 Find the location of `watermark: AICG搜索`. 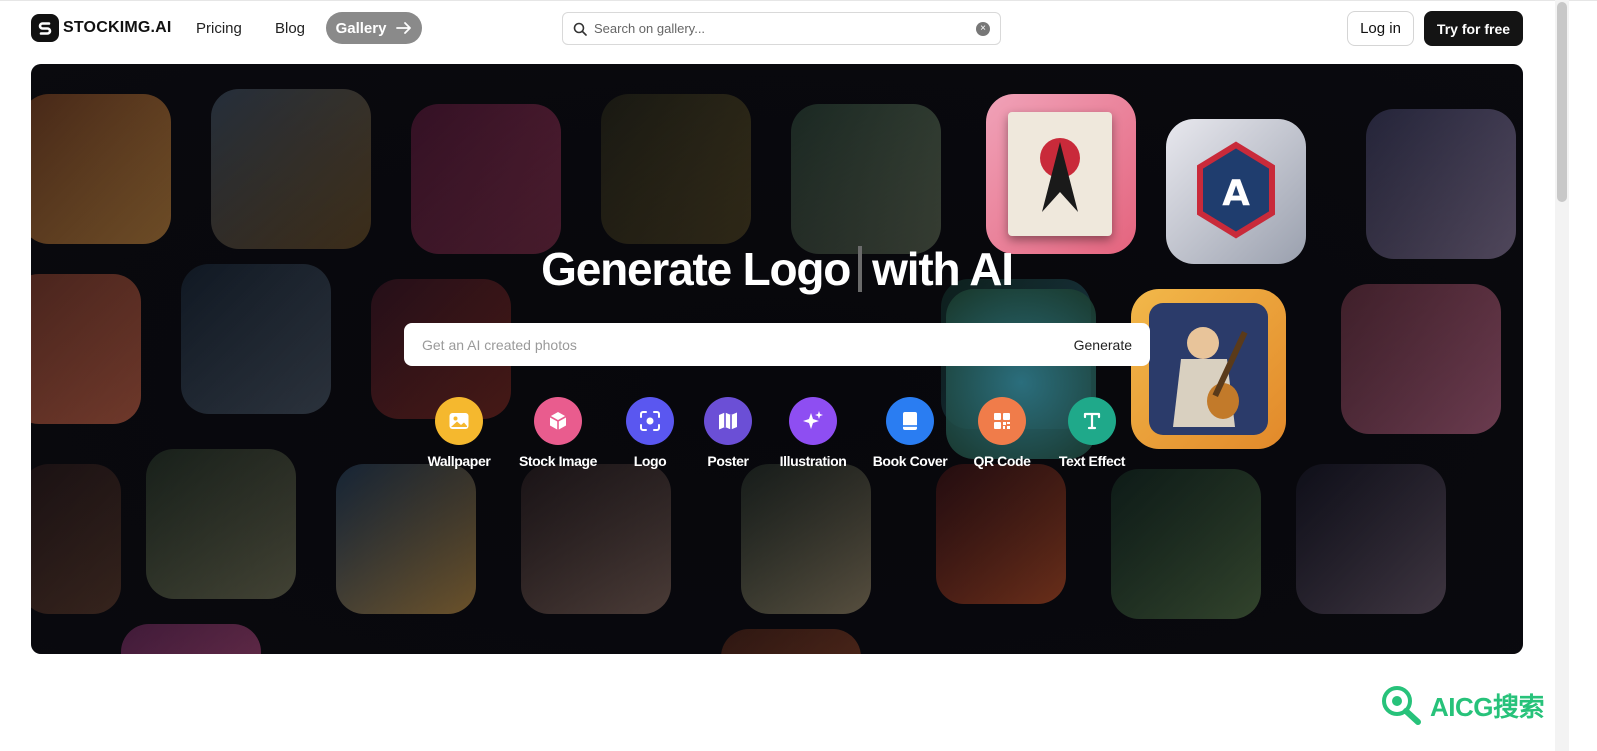

watermark: AICG搜索 is located at coordinates (1462, 705).